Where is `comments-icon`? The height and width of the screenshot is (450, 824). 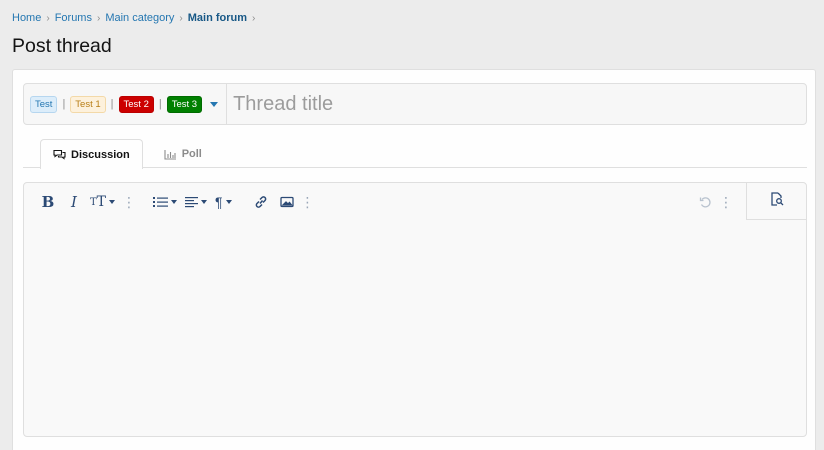
comments-icon is located at coordinates (59, 154).